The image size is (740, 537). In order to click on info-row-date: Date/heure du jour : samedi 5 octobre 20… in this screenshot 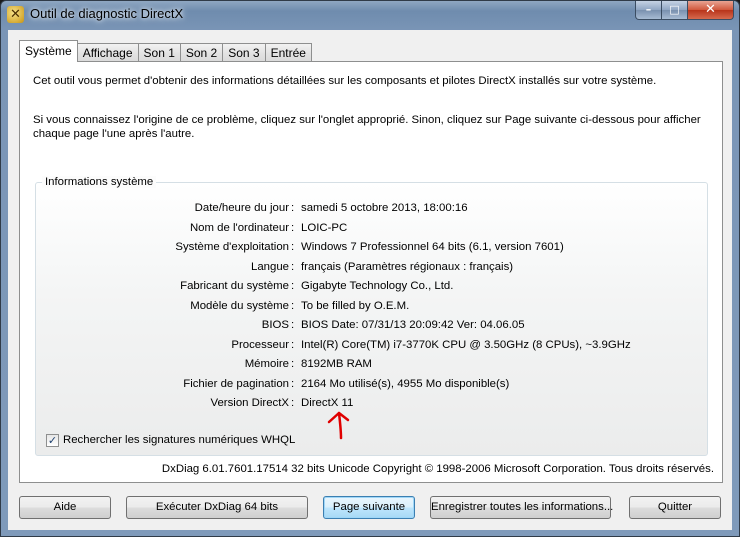, I will do `click(372, 210)`.